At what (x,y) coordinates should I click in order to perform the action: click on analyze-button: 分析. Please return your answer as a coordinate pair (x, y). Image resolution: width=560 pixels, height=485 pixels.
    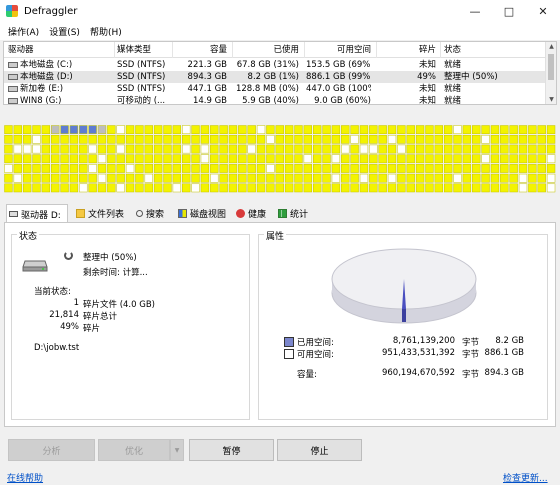
    Looking at the image, I should click on (51, 450).